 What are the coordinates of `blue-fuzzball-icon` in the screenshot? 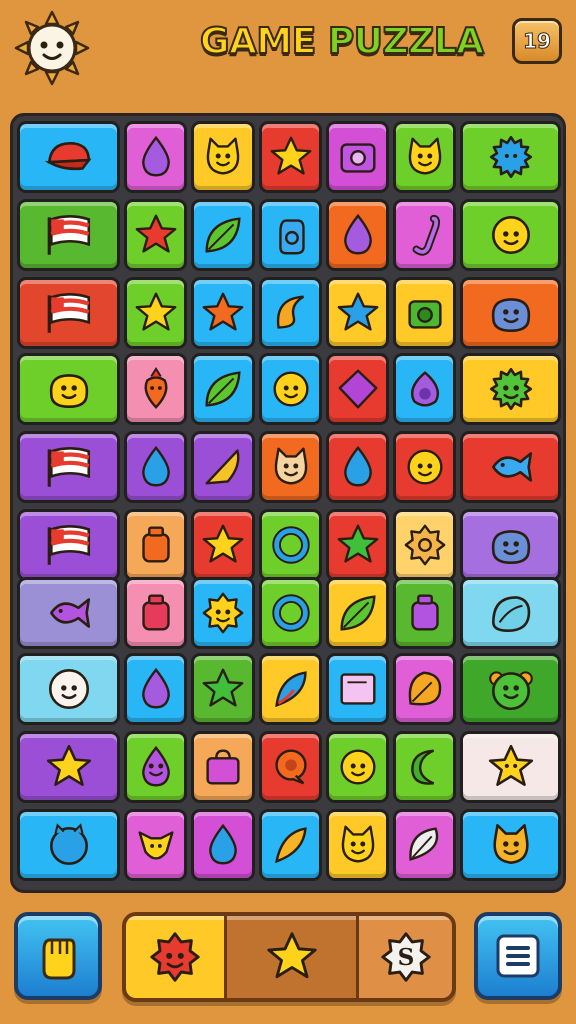 It's located at (510, 157).